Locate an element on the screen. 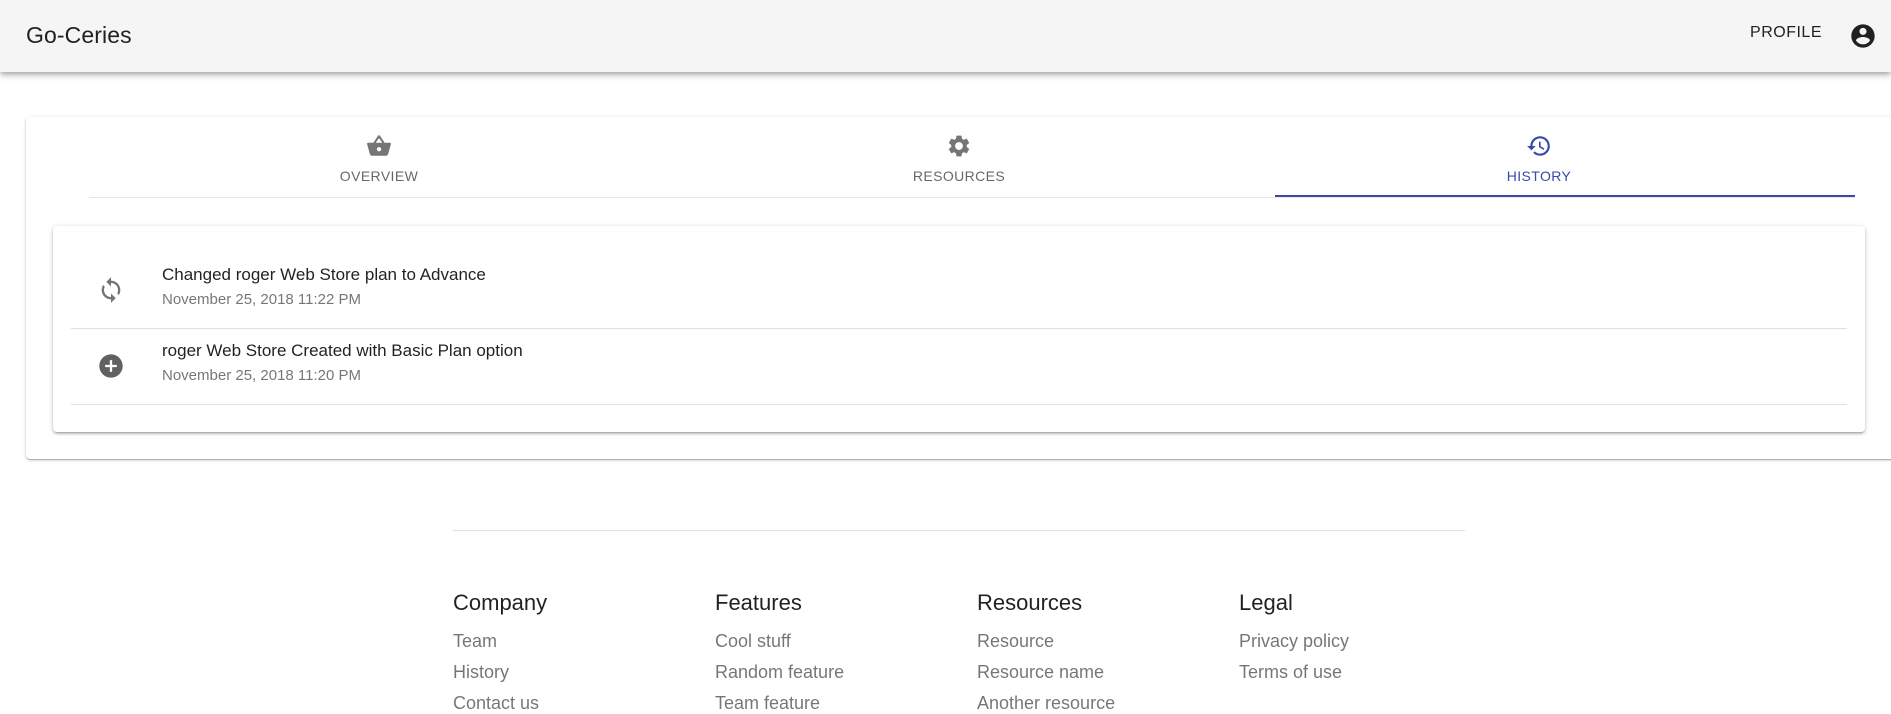  sync-icon is located at coordinates (111, 290).